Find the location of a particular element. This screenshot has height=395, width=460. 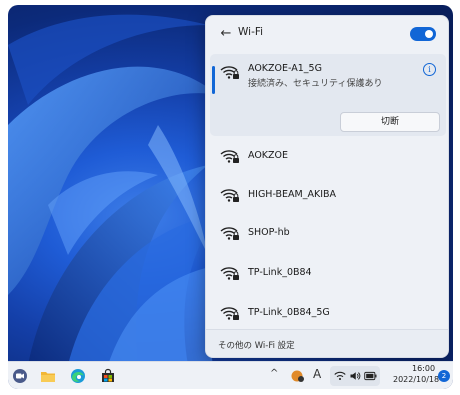

quick-settings-button is located at coordinates (355, 376).